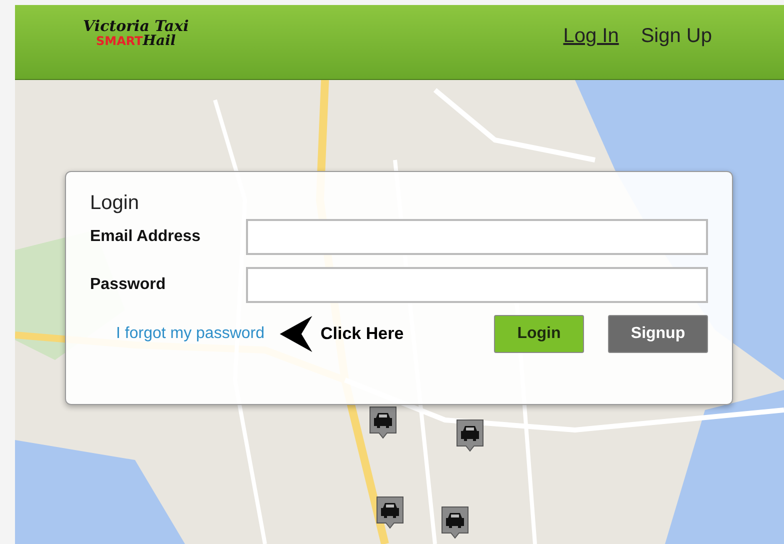 This screenshot has height=544, width=784. I want to click on forgot-password-link: I forgot my password, so click(190, 334).